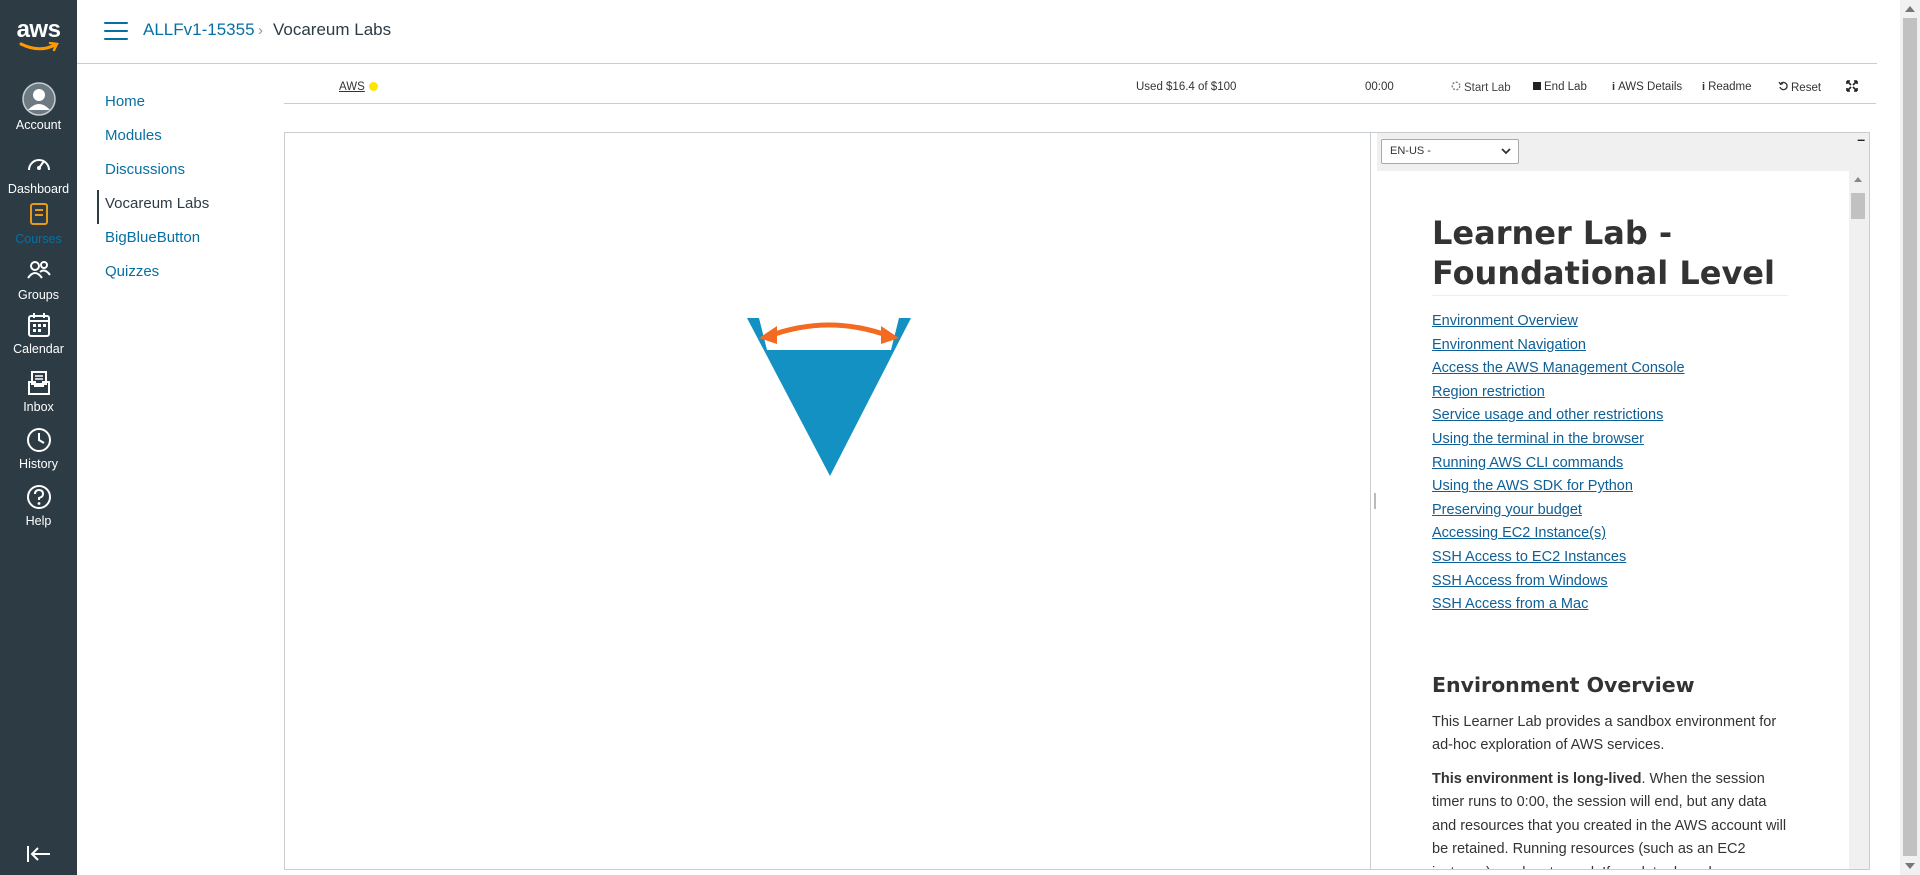 This screenshot has height=875, width=1920. What do you see at coordinates (38, 100) in the screenshot?
I see `account-icon` at bounding box center [38, 100].